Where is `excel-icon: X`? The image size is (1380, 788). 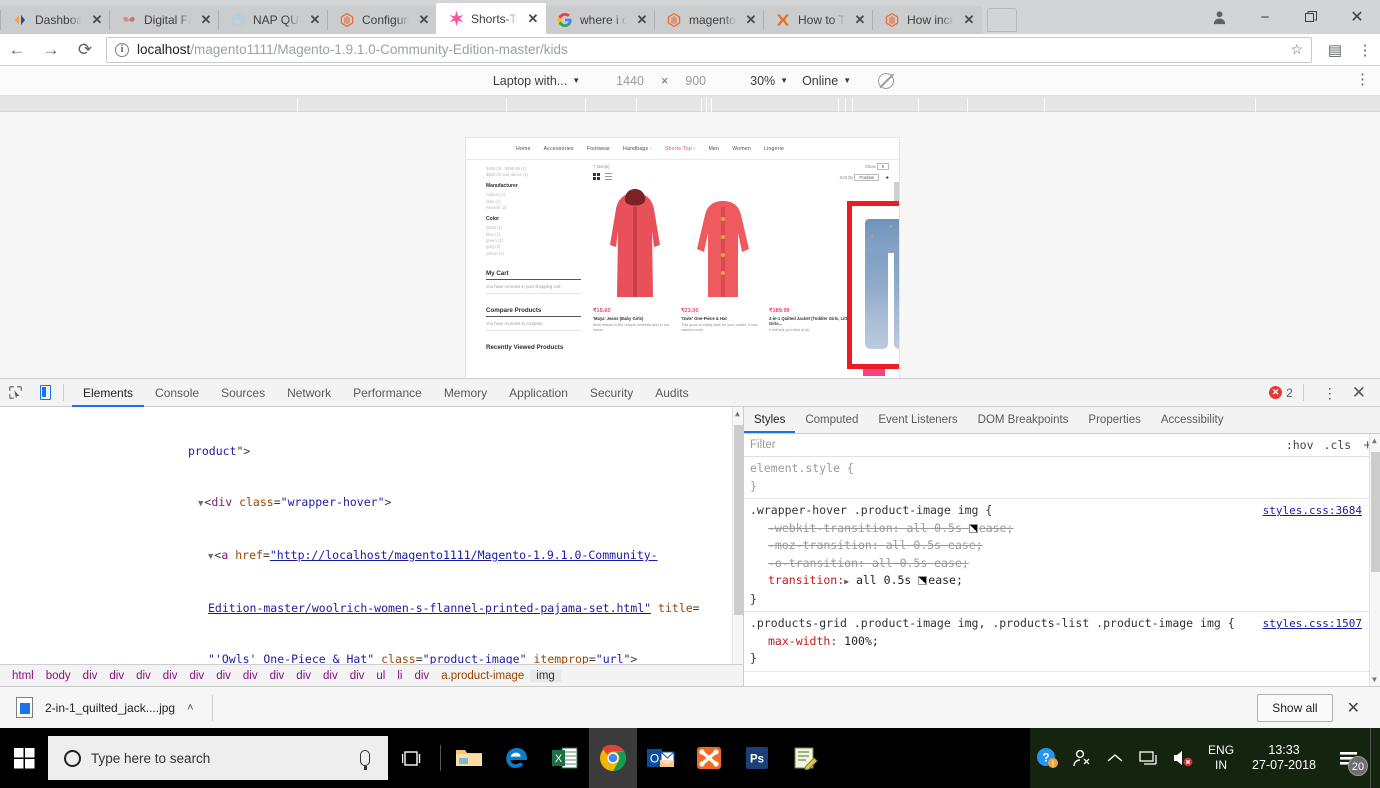
excel-icon: X is located at coordinates (565, 758).